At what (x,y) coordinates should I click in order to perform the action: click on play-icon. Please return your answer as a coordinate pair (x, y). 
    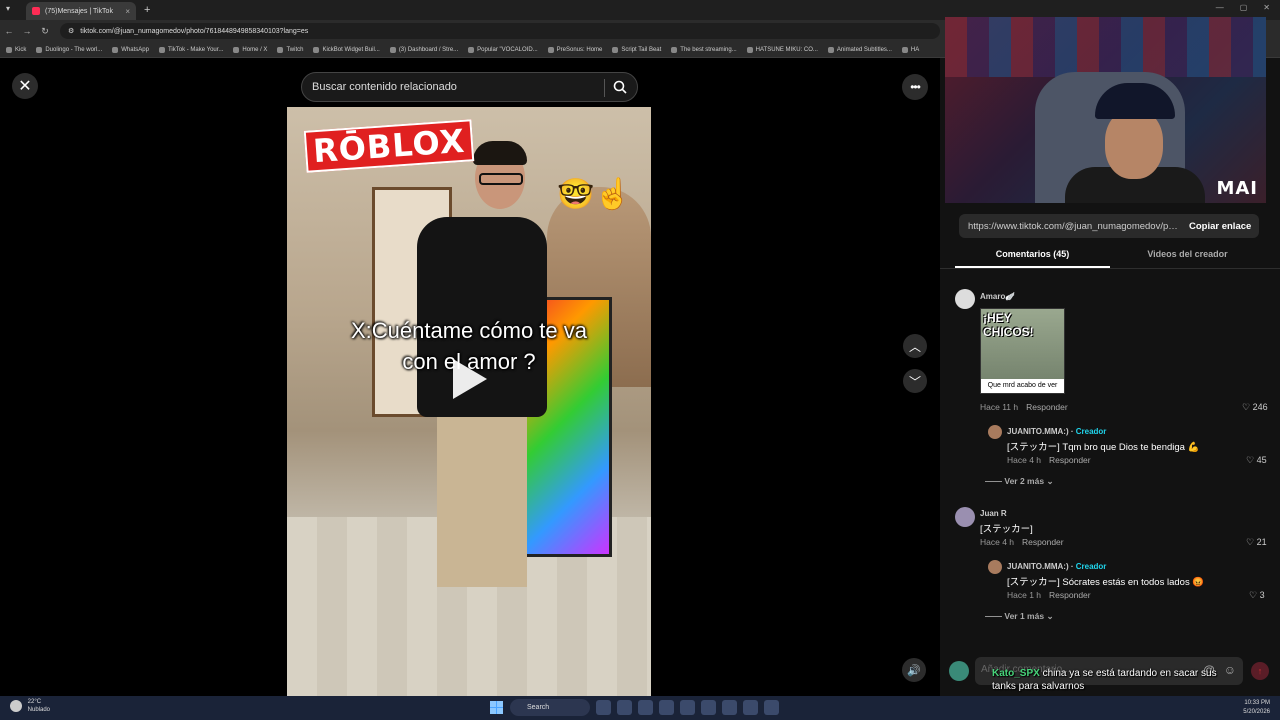
    Looking at the image, I should click on (470, 379).